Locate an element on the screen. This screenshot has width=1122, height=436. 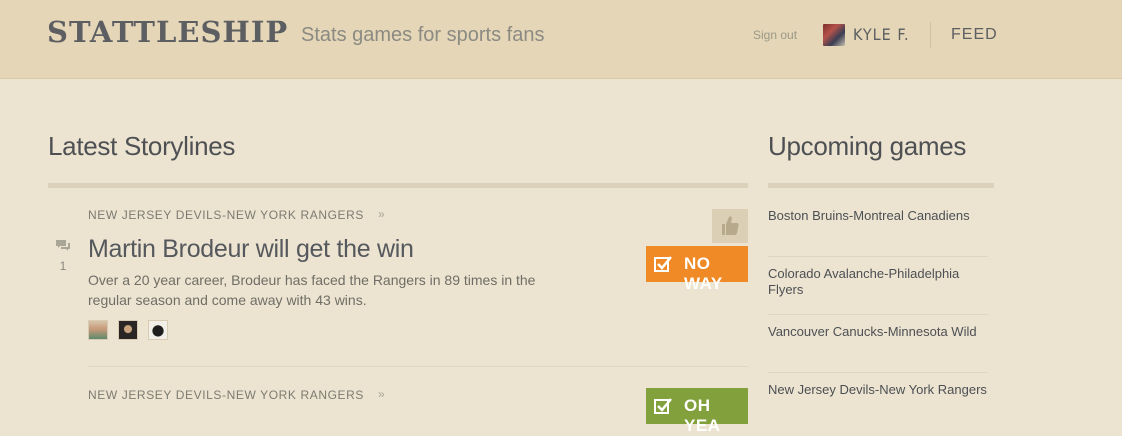
upcoming-rule is located at coordinates (881, 185).